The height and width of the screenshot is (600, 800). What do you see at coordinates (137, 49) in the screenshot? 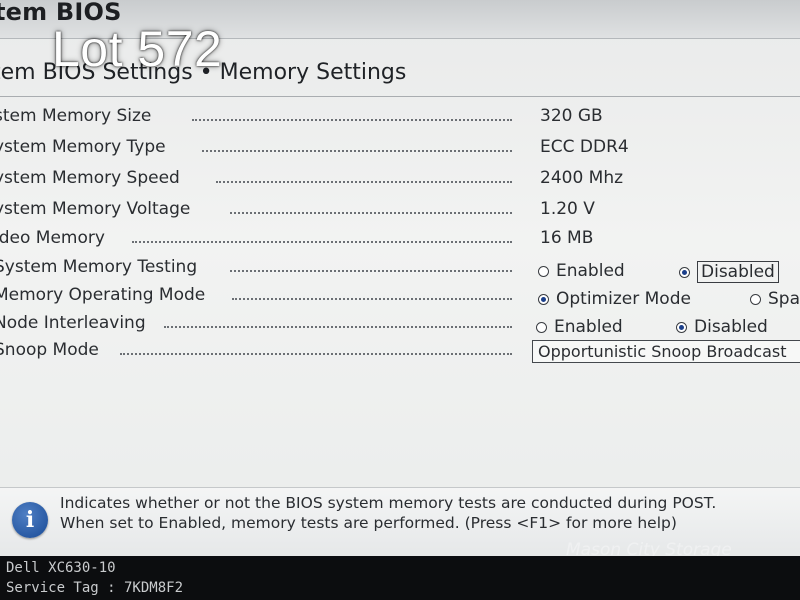
I see `lot-overlay-label: Lot 572` at bounding box center [137, 49].